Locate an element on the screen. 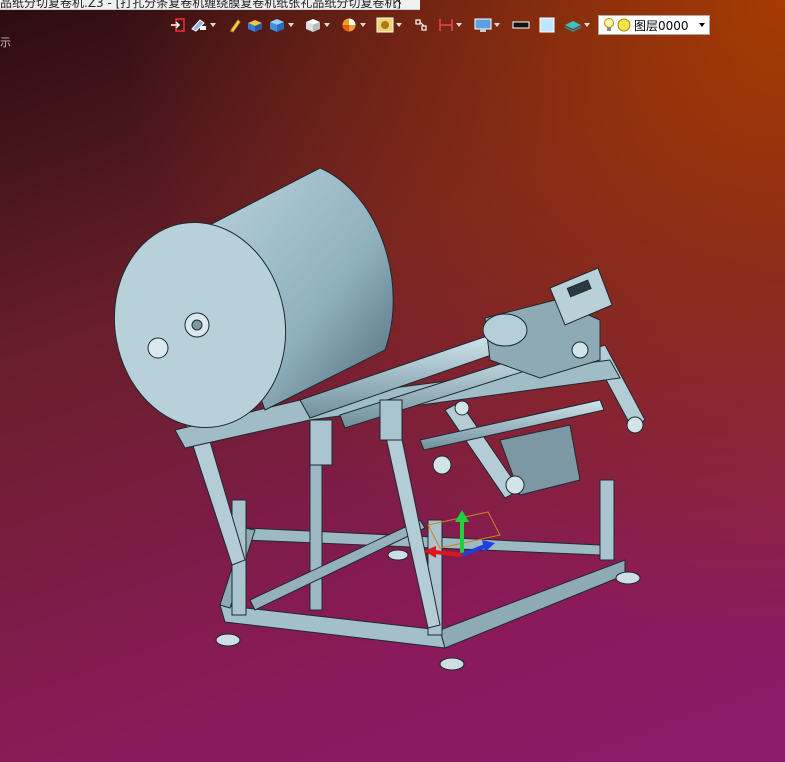 This screenshot has width=785, height=762. cube-button is located at coordinates (281, 25).